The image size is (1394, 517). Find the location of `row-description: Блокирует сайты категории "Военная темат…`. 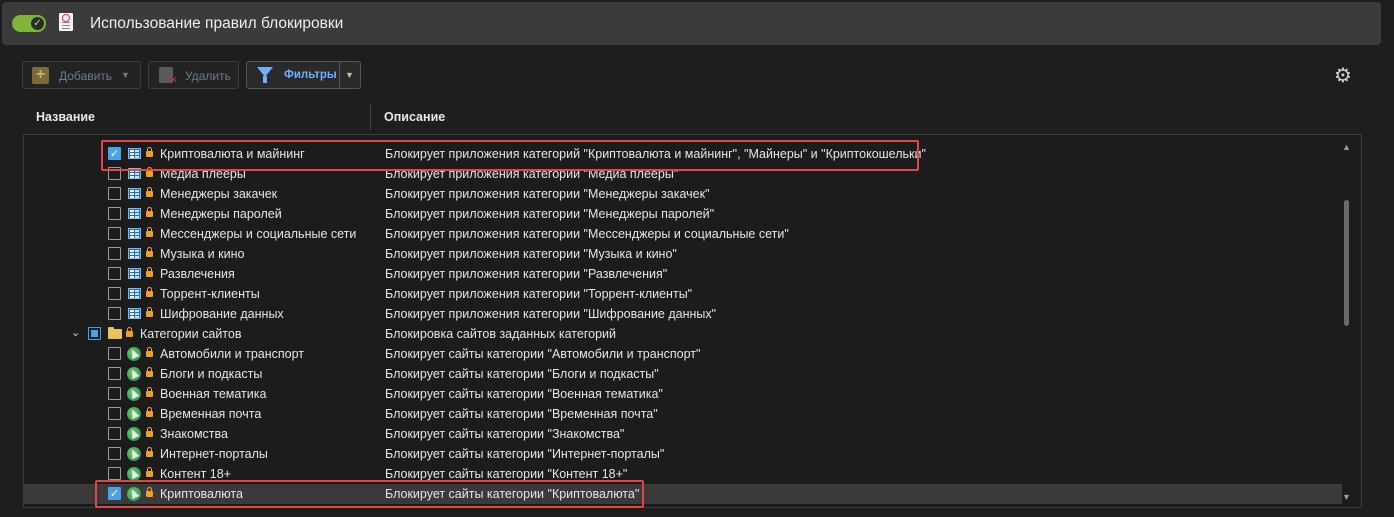

row-description: Блокирует сайты категории "Военная темат… is located at coordinates (524, 394).